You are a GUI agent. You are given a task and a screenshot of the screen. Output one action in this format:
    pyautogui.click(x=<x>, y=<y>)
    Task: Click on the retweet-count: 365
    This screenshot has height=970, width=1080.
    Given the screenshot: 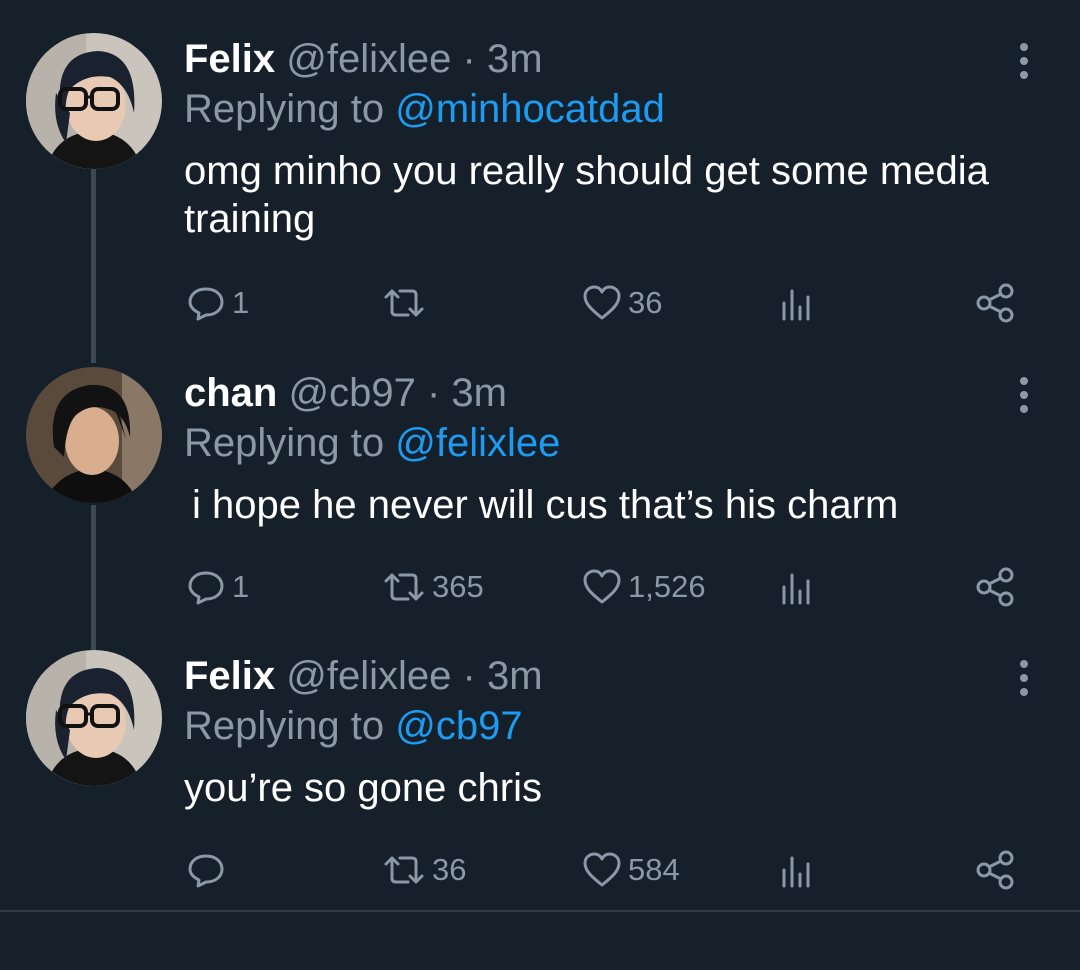 What is the action you would take?
    pyautogui.click(x=458, y=586)
    